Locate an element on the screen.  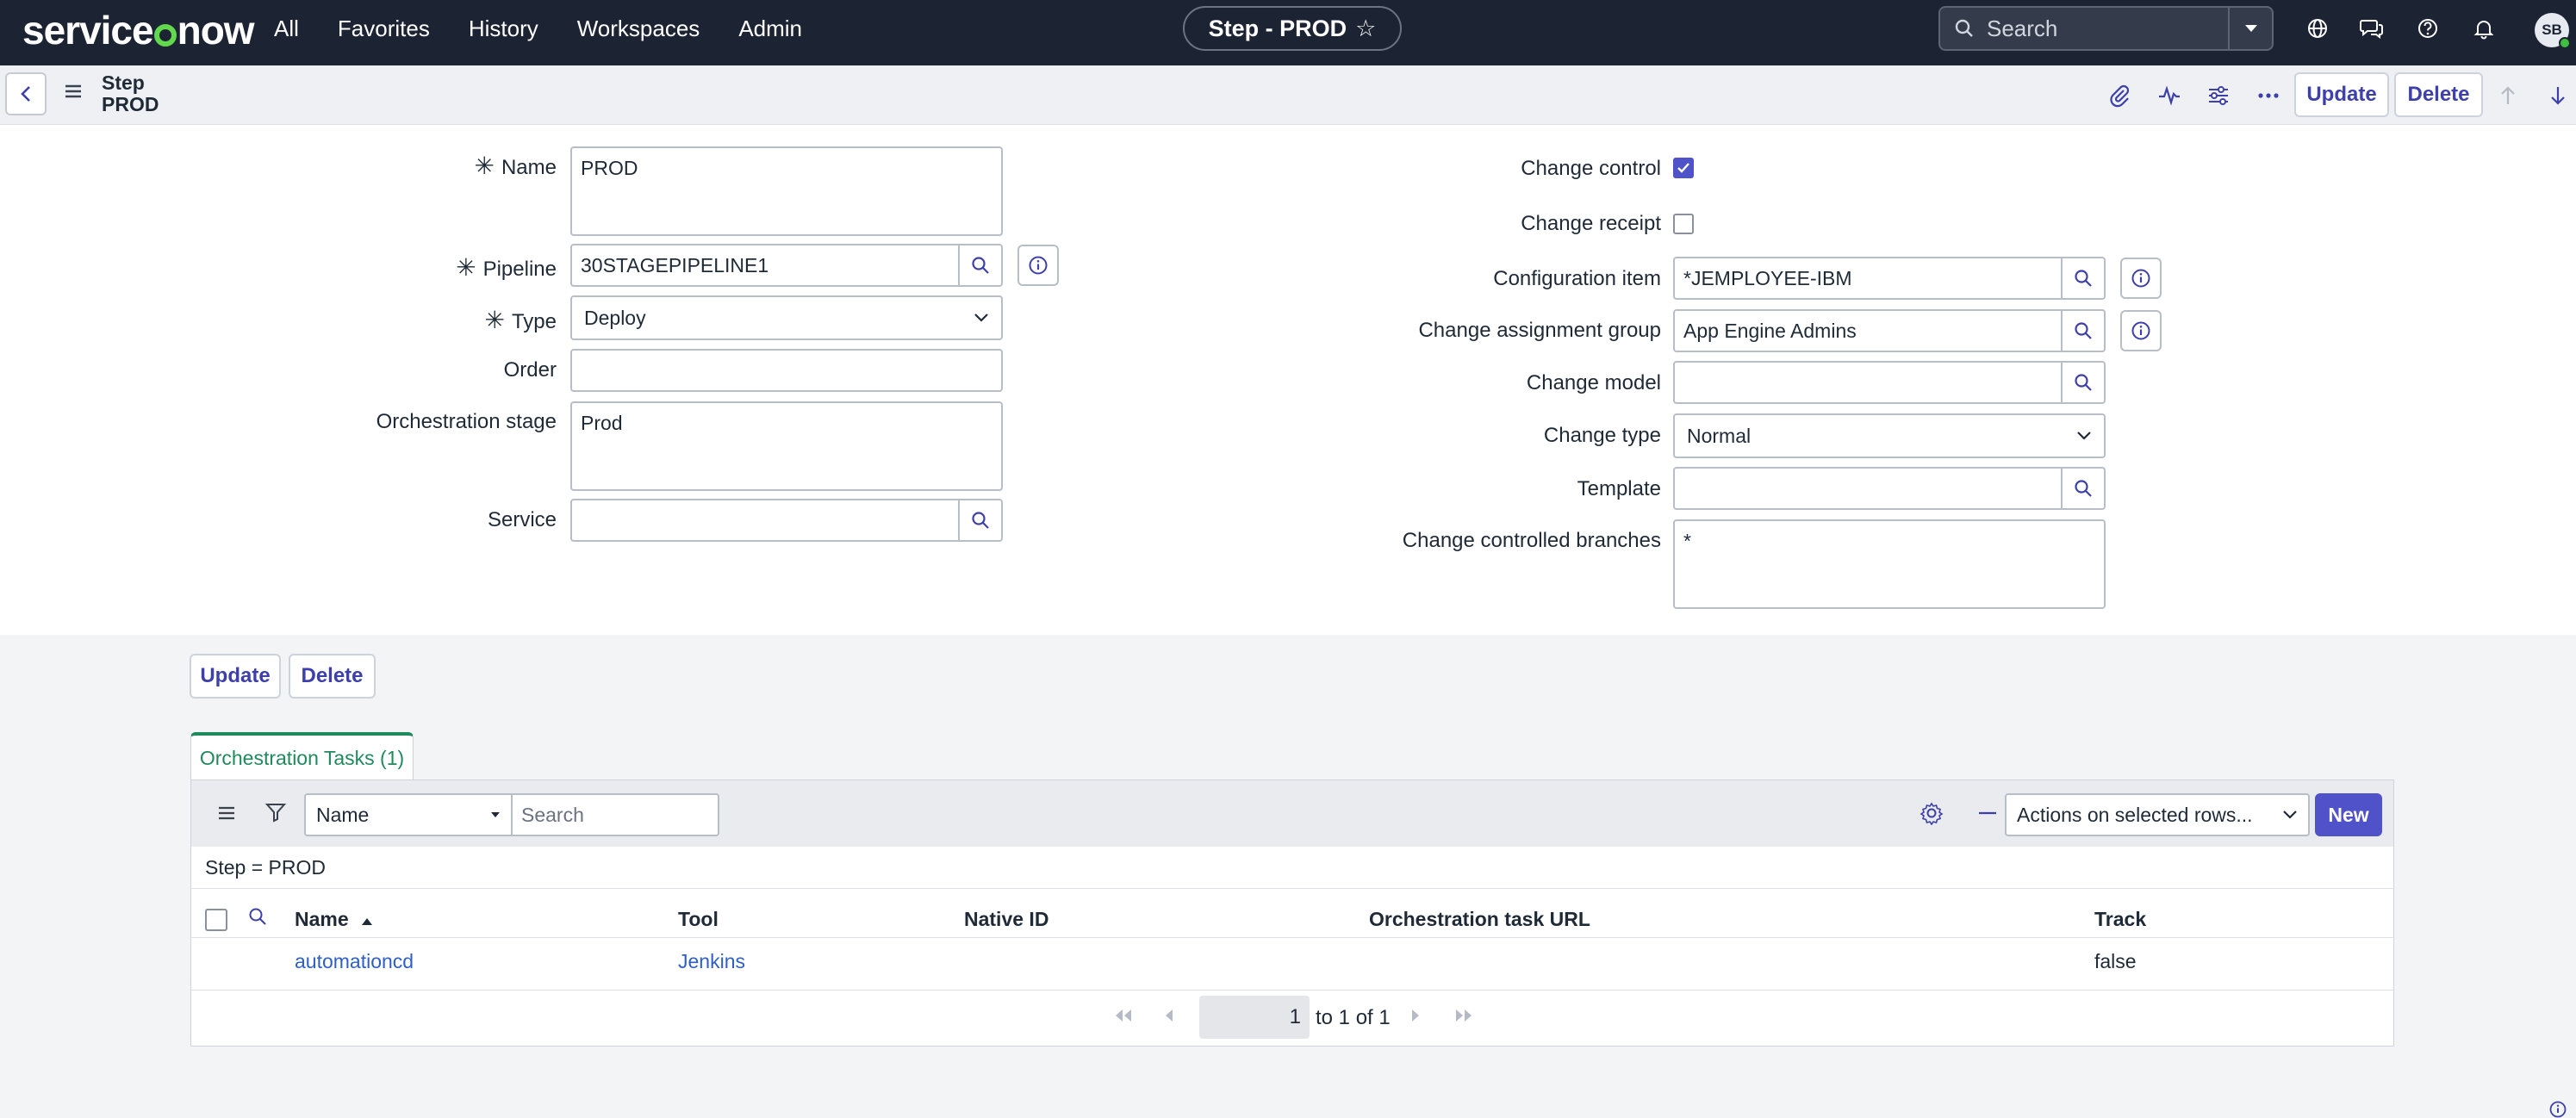
change-type-select: Normal is located at coordinates (1890, 435).